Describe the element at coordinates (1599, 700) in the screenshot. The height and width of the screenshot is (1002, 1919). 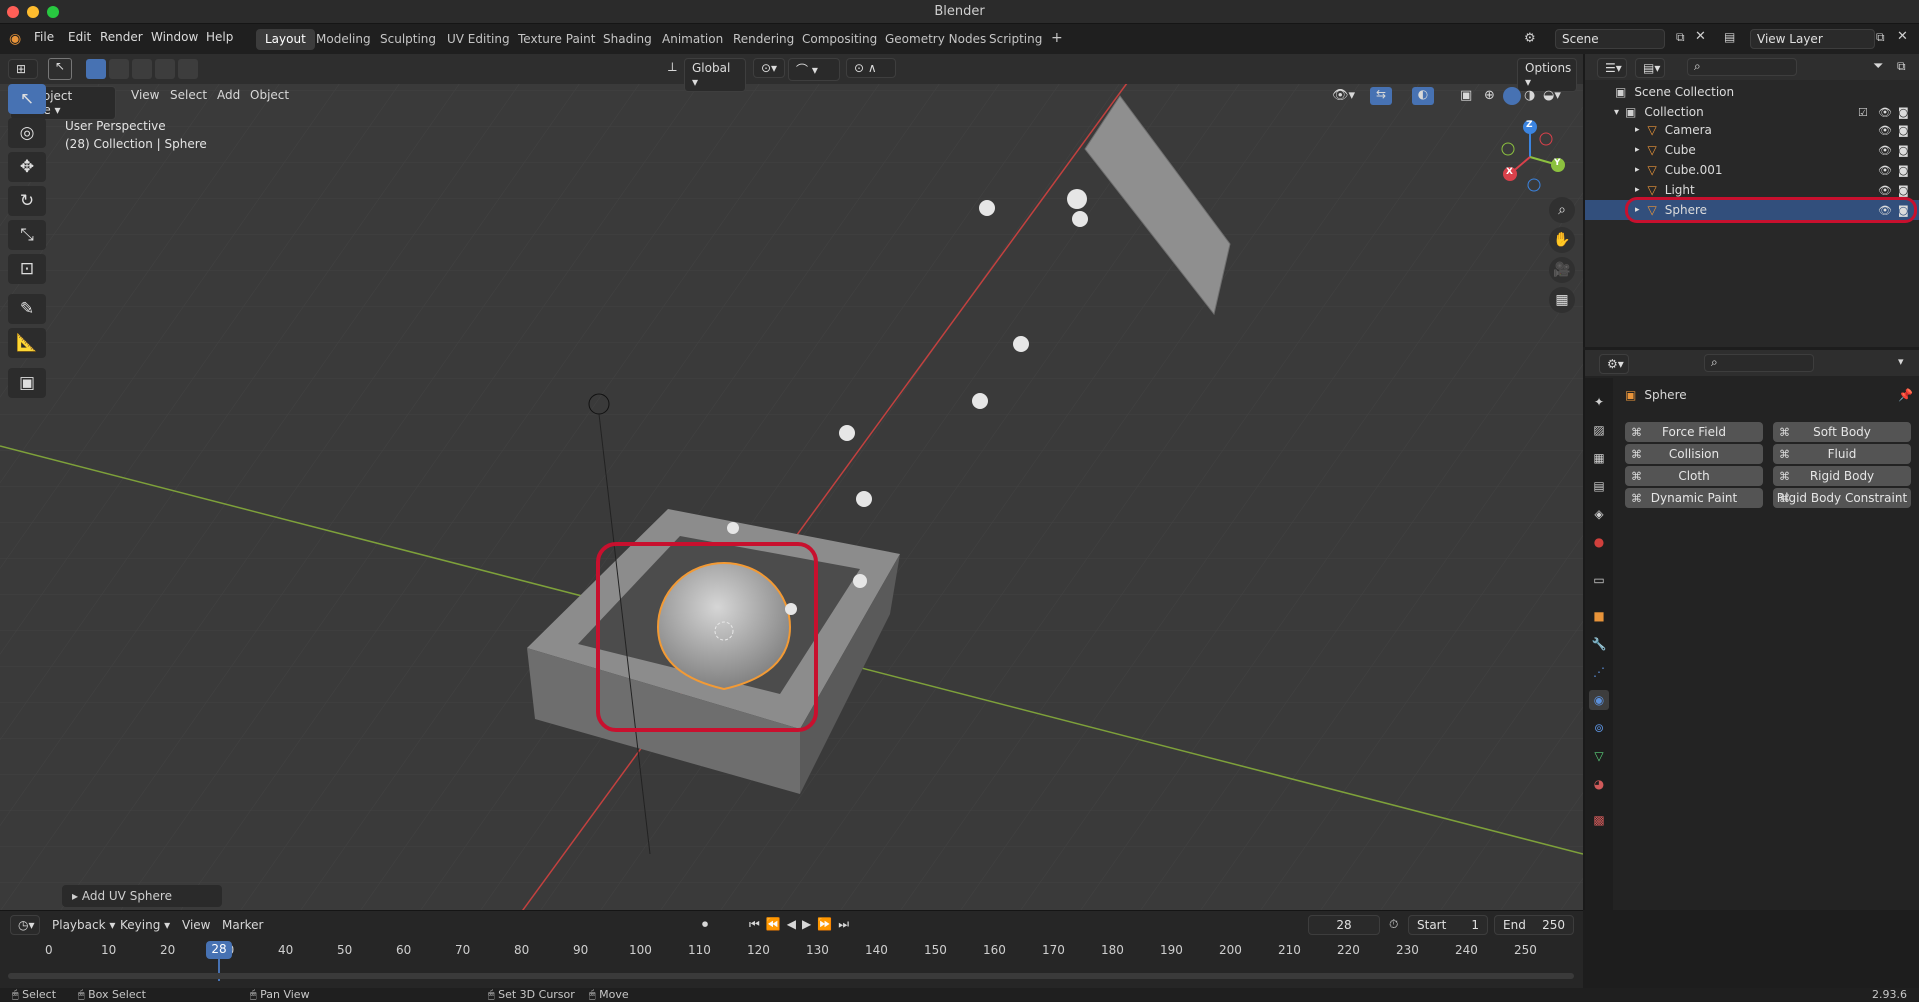
I see `physics-tab-icon: ◉` at that location.